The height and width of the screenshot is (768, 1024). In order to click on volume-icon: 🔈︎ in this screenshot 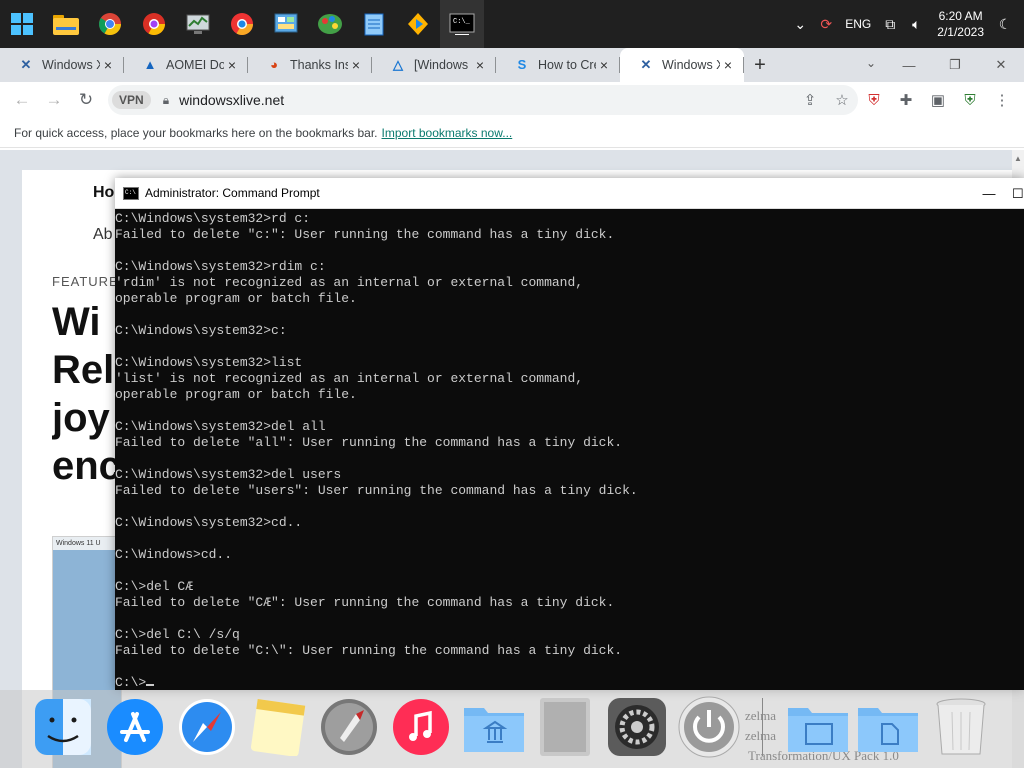, I will do `click(916, 24)`.